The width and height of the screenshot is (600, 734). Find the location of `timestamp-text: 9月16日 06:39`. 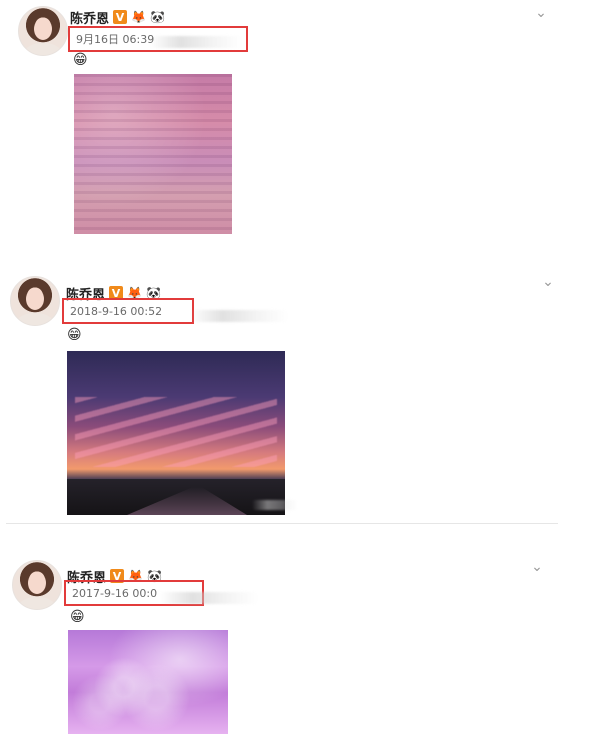

timestamp-text: 9月16日 06:39 is located at coordinates (115, 39).